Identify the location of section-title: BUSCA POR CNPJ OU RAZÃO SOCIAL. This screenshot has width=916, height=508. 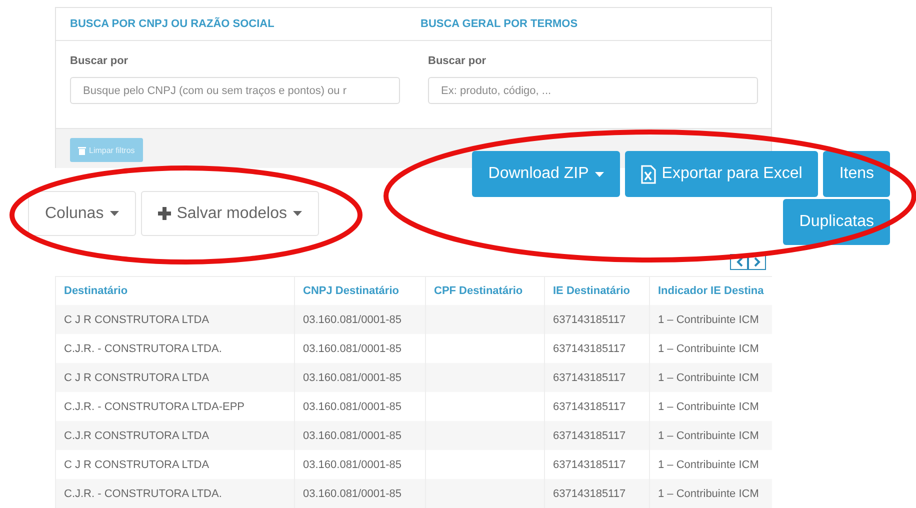
(173, 24).